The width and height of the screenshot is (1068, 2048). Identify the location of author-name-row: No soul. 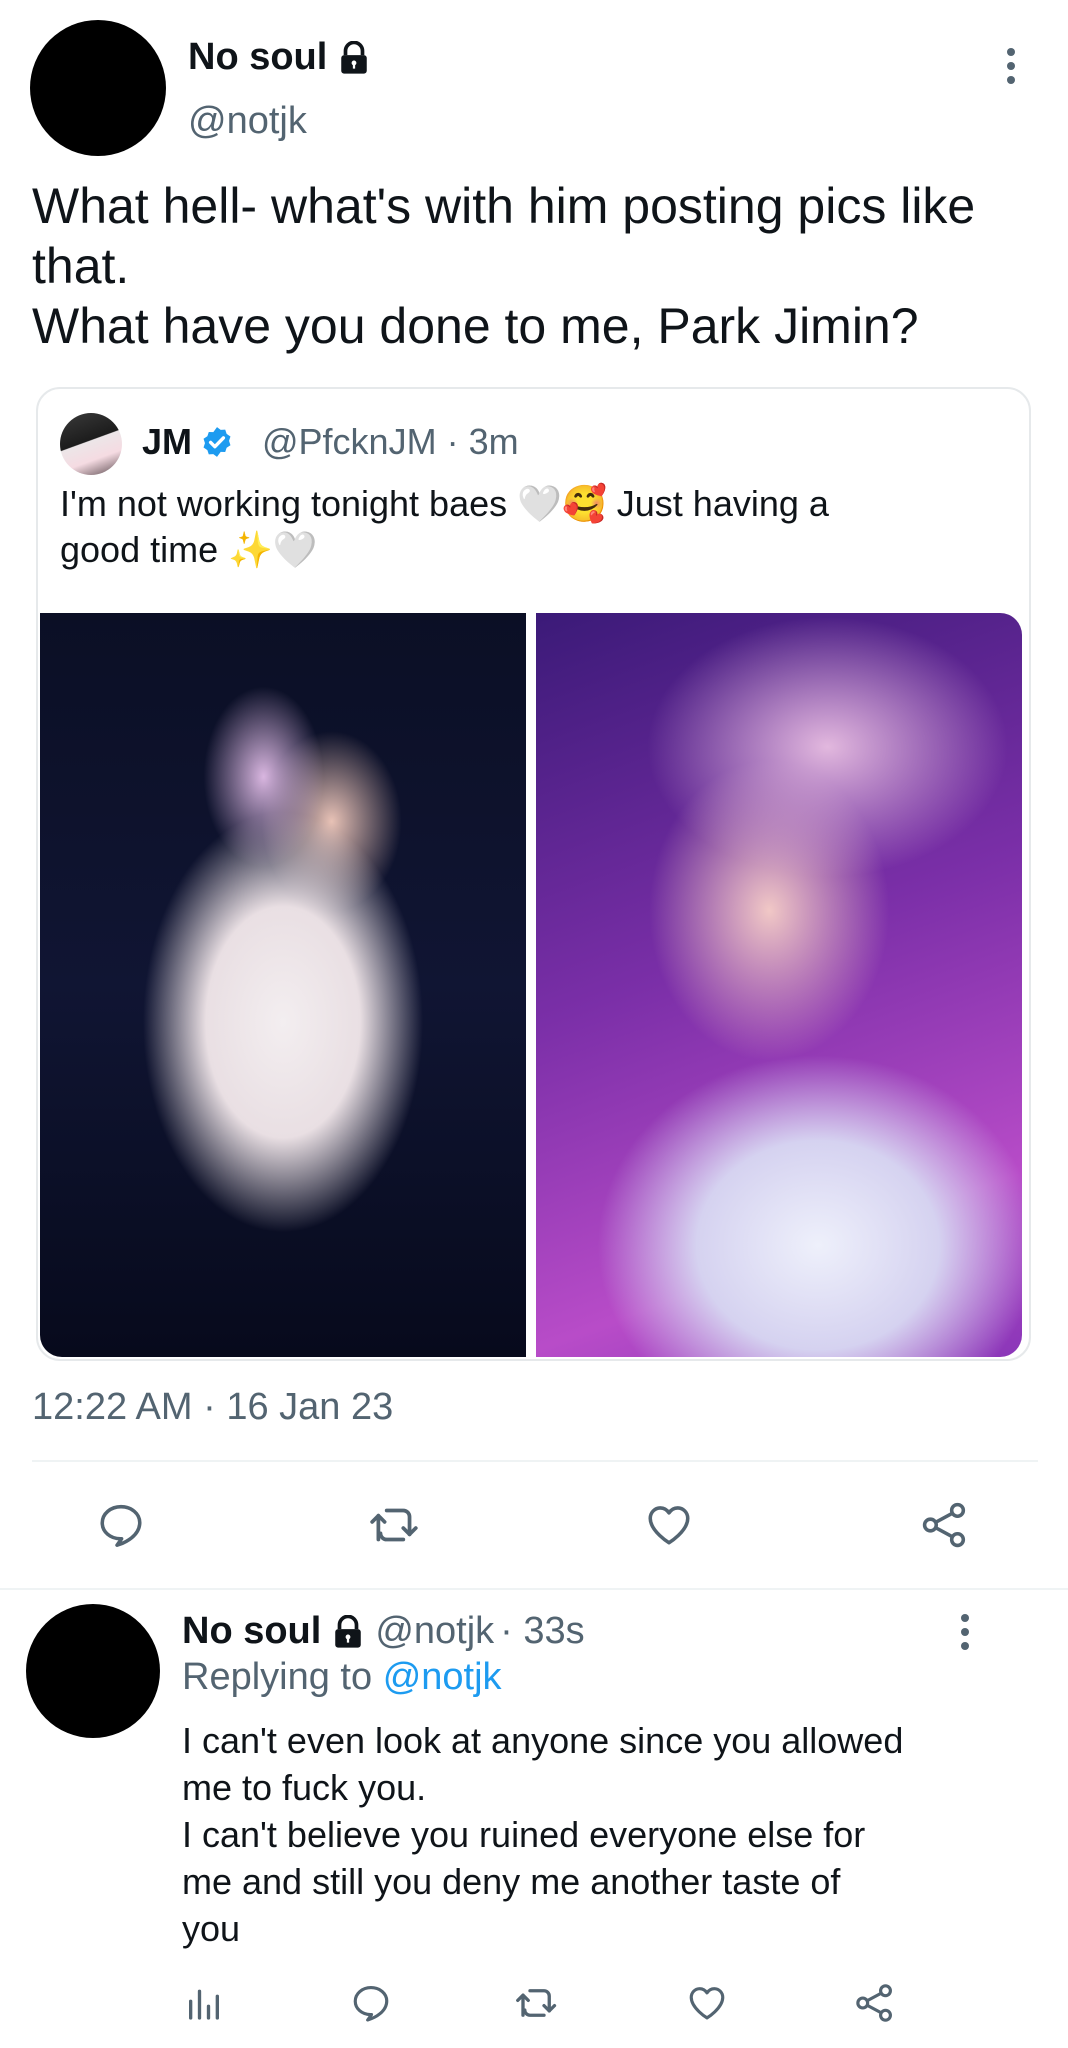
(279, 57).